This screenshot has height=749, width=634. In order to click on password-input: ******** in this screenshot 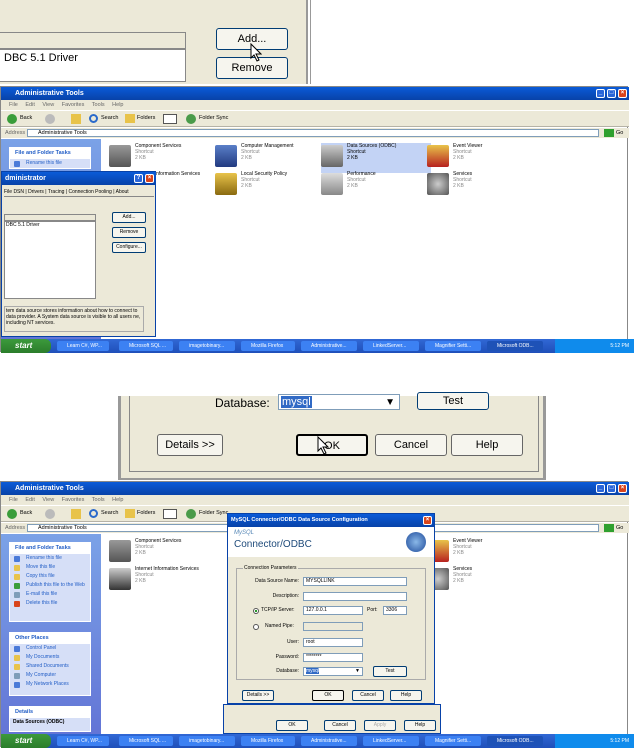, I will do `click(333, 657)`.